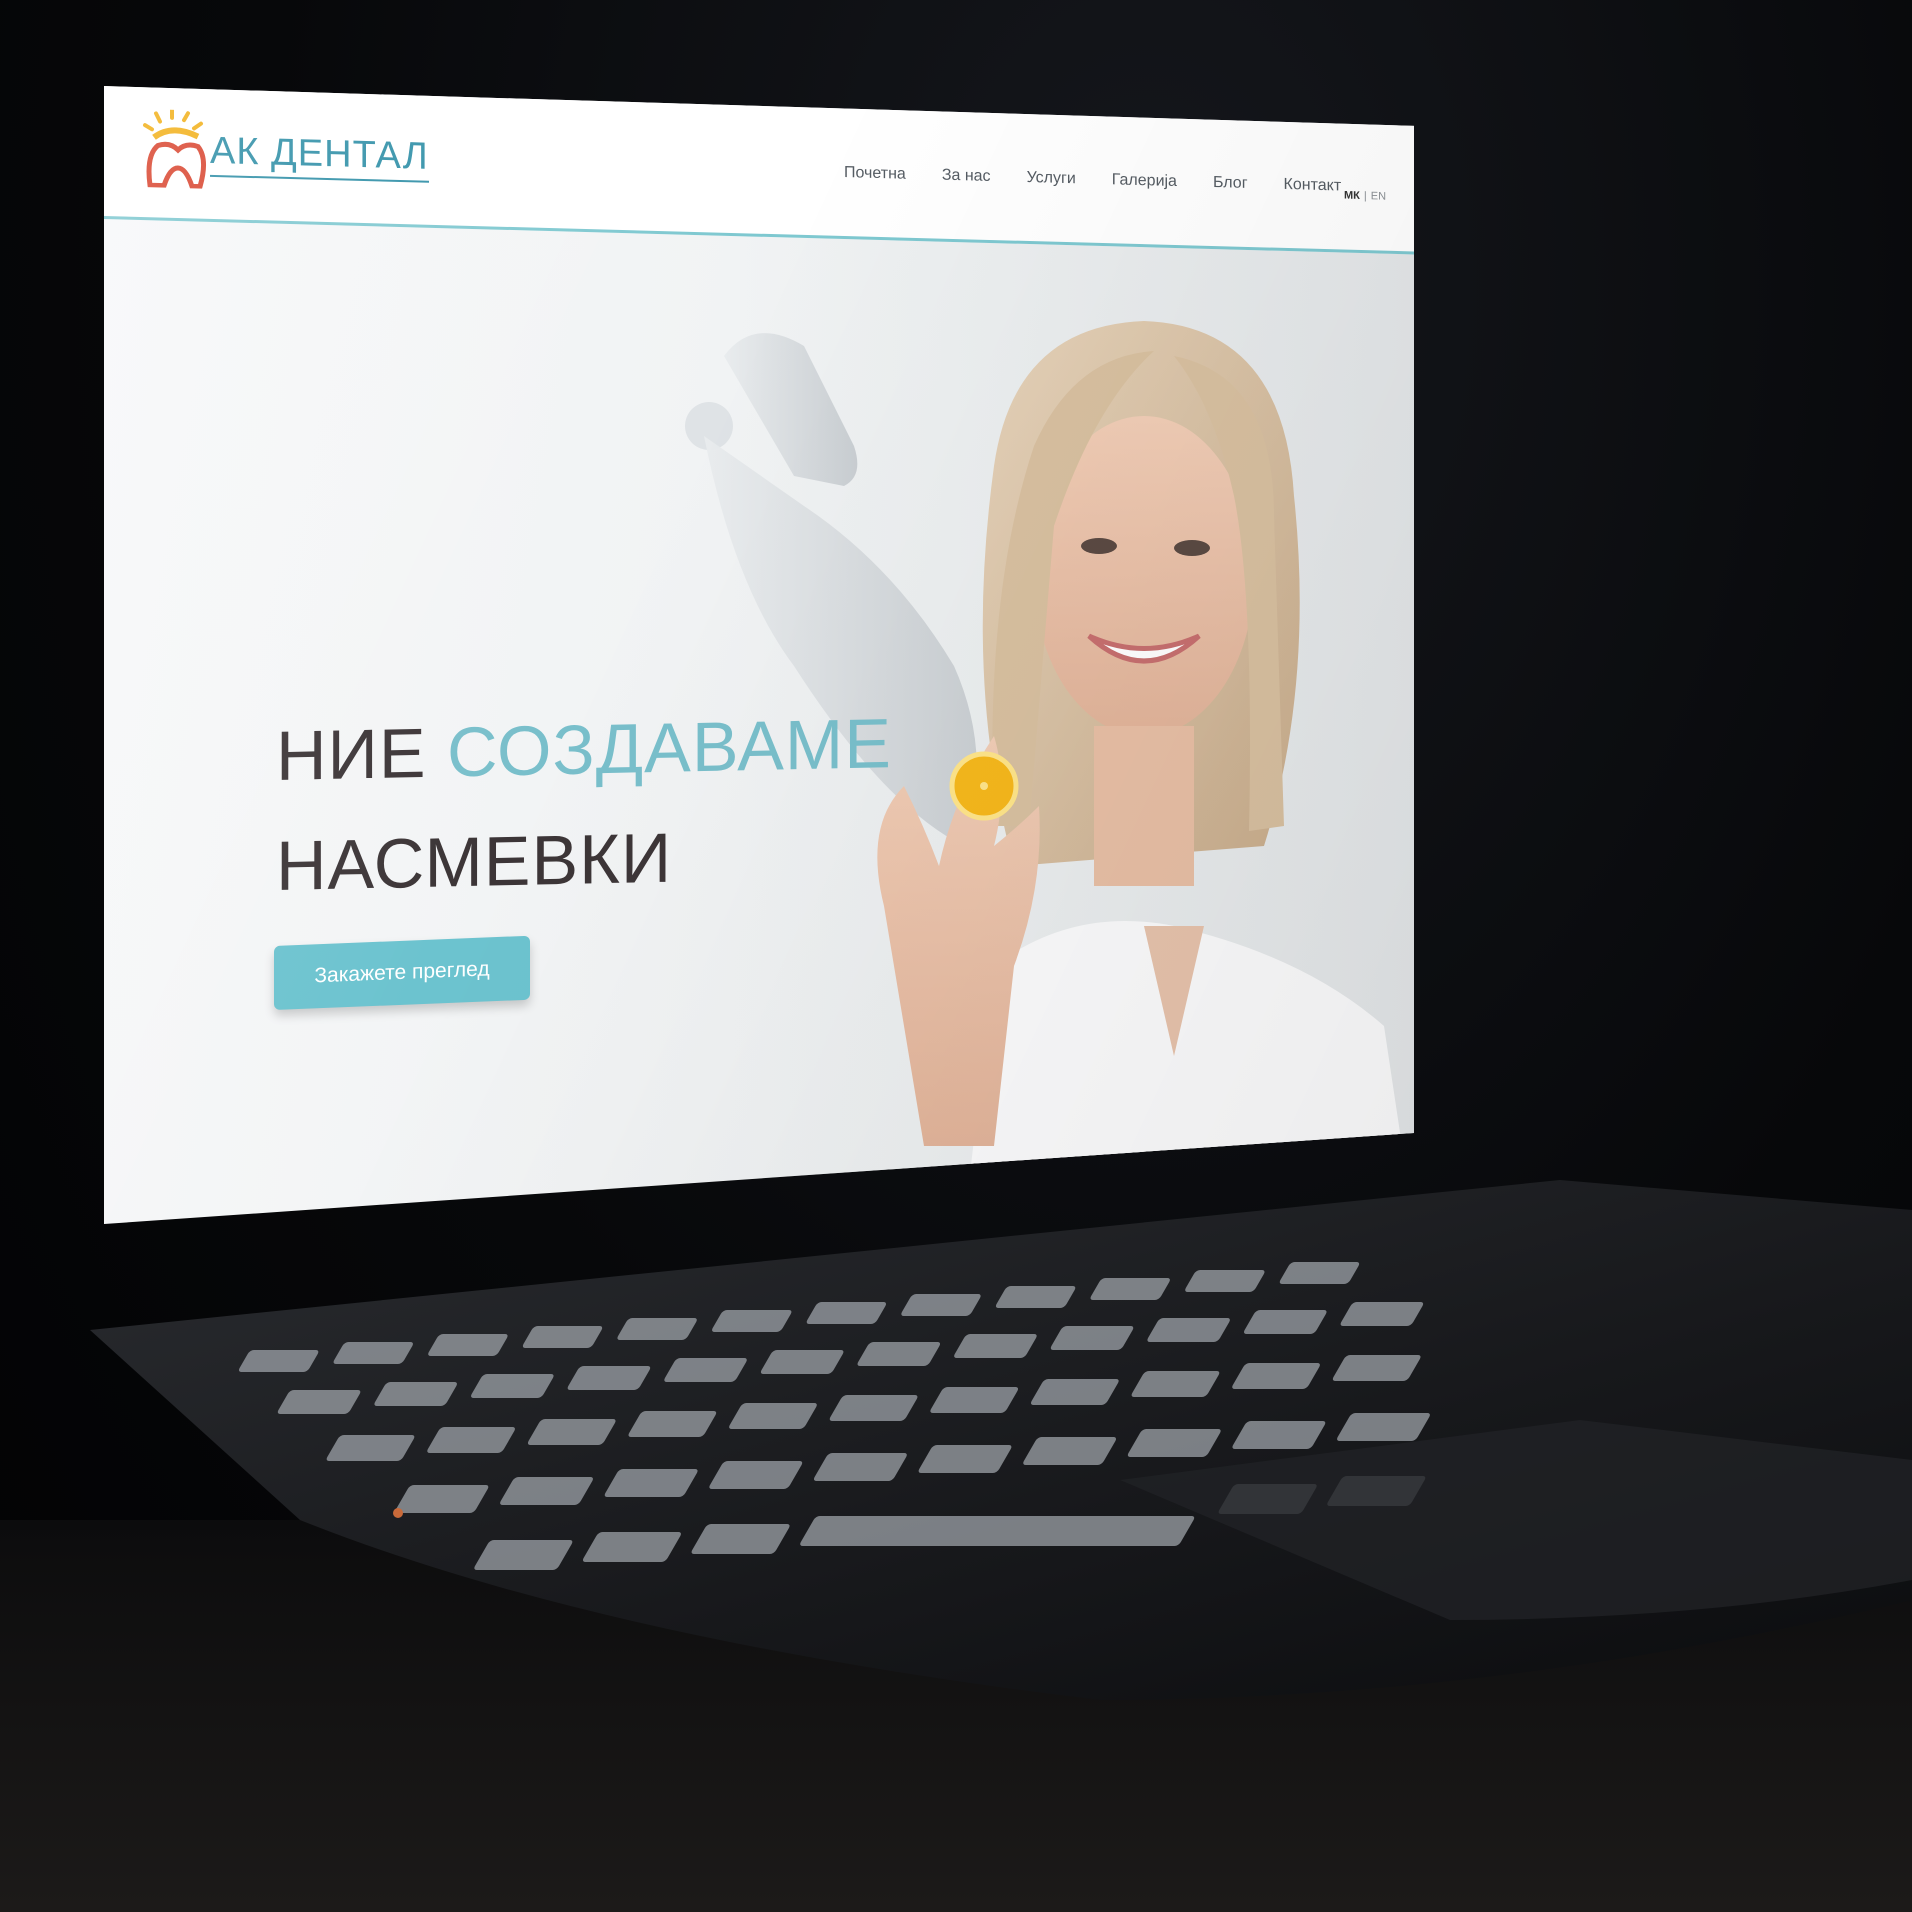  I want to click on logo-text: АК ДЕНТАЛ, so click(319, 156).